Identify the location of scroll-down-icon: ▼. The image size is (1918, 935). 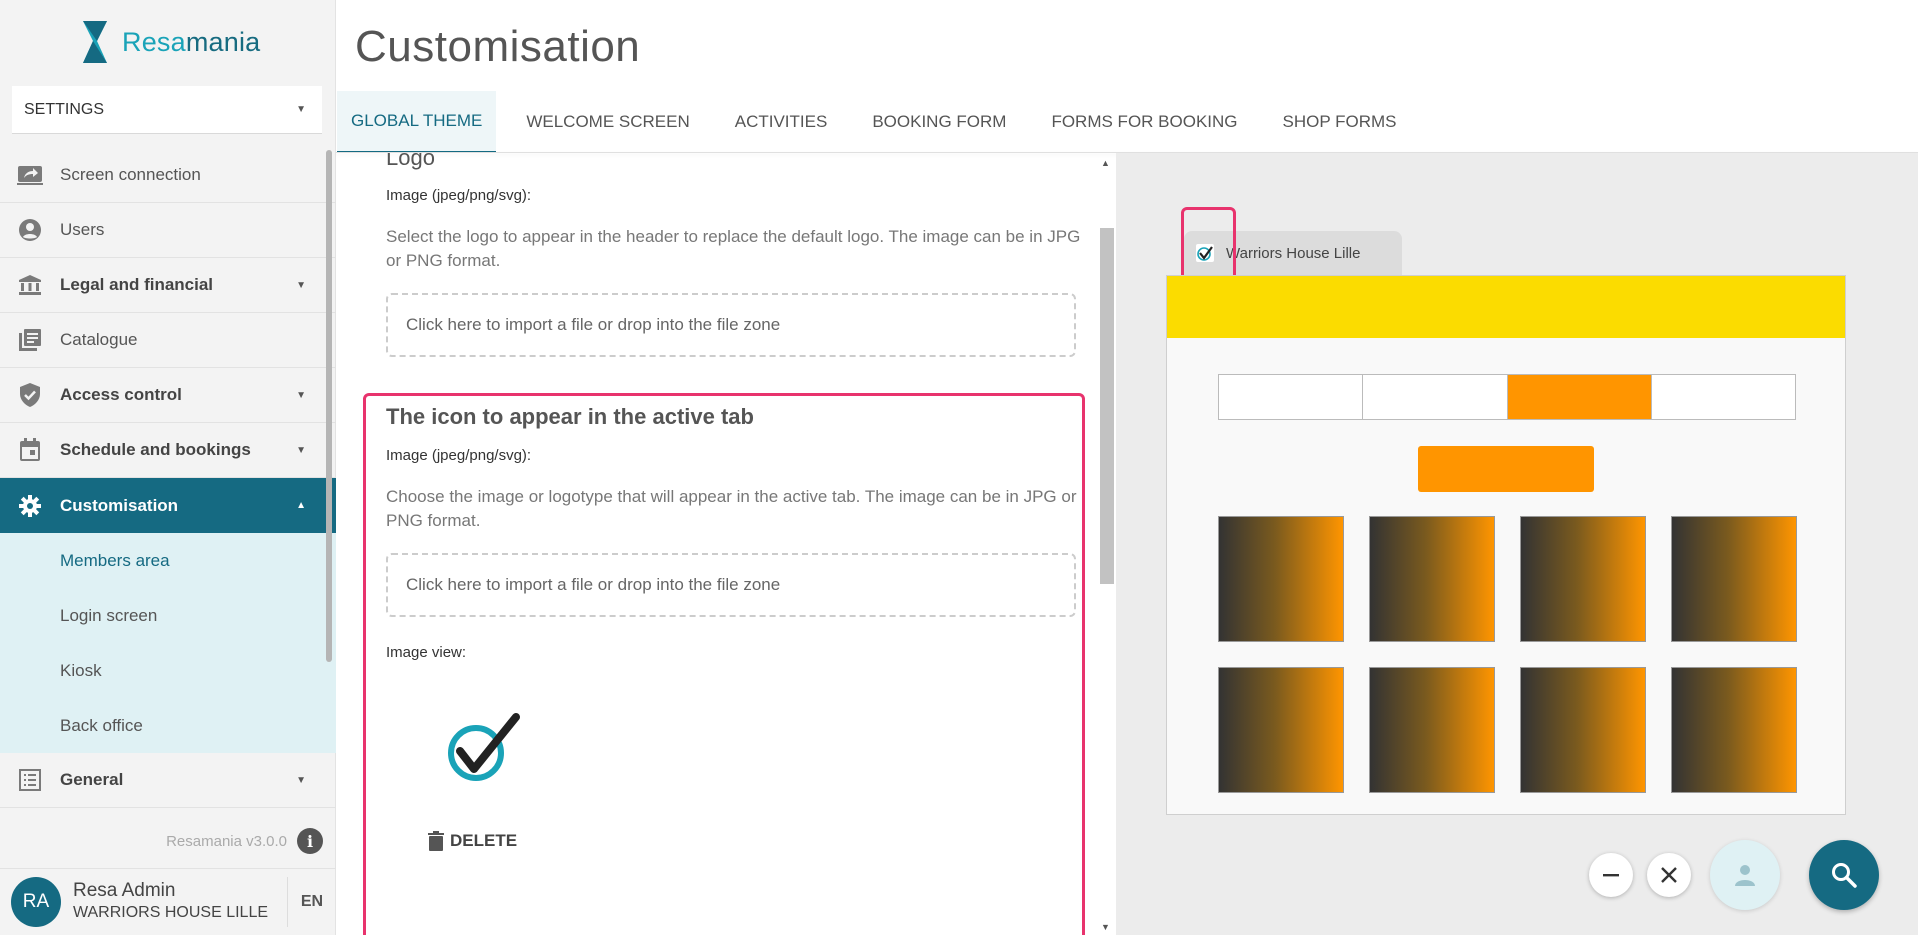
(1105, 927).